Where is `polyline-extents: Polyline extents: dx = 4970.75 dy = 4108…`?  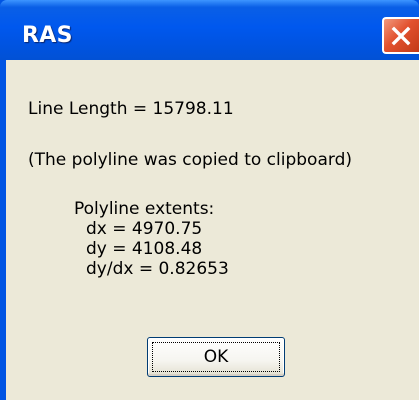
polyline-extents: Polyline extents: dx = 4970.75 dy = 4108… is located at coordinates (151, 239).